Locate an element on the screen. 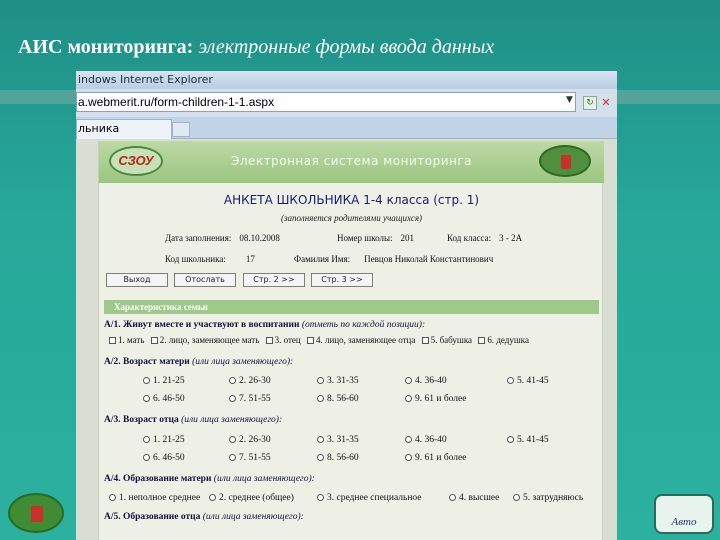 The width and height of the screenshot is (720, 540). school-value: 201 is located at coordinates (407, 238).